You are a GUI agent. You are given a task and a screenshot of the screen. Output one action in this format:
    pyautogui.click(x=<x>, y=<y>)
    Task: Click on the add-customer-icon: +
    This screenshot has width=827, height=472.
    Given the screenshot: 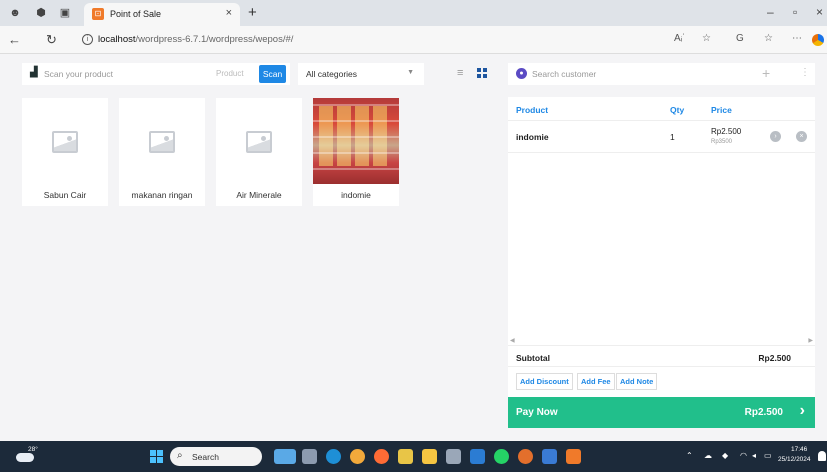 What is the action you would take?
    pyautogui.click(x=766, y=73)
    